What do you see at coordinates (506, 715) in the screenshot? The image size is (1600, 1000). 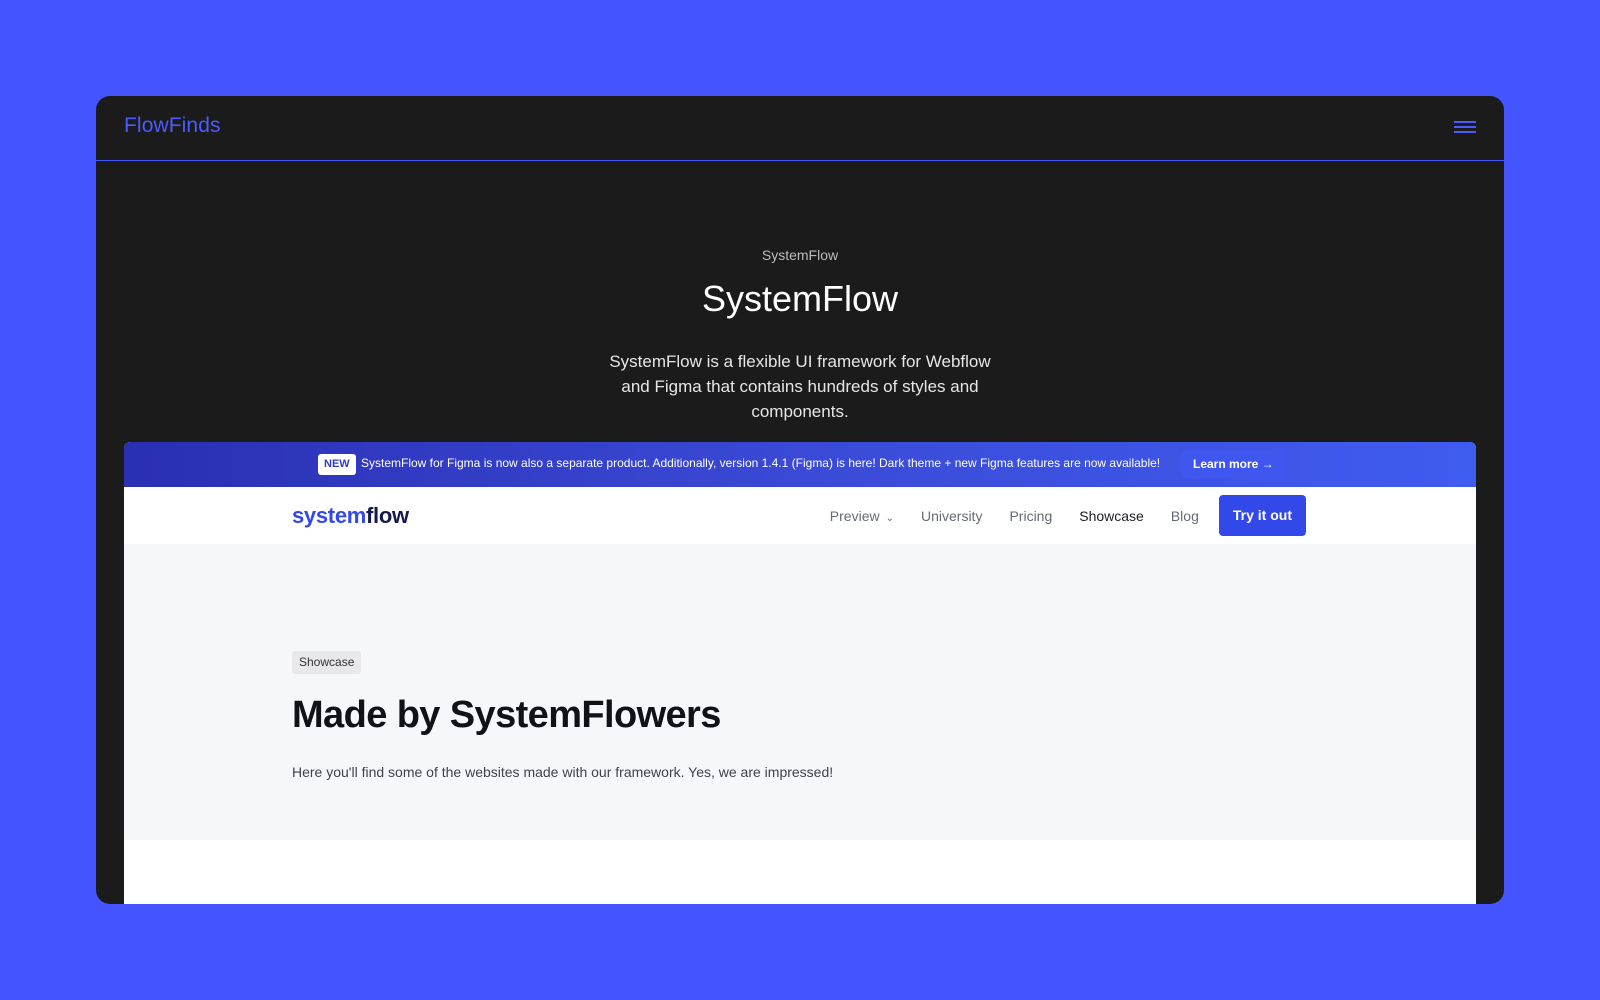 I see `showcase-title: Made by SystemFlowers` at bounding box center [506, 715].